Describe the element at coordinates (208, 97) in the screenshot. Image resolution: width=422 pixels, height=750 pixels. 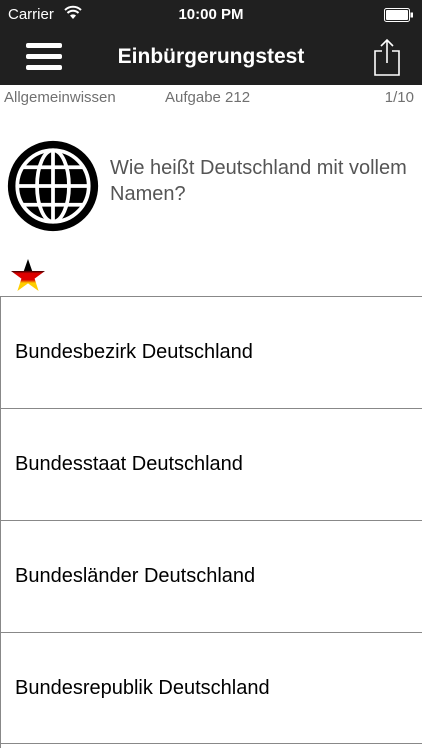
I see `task-number: Aufgabe 212` at that location.